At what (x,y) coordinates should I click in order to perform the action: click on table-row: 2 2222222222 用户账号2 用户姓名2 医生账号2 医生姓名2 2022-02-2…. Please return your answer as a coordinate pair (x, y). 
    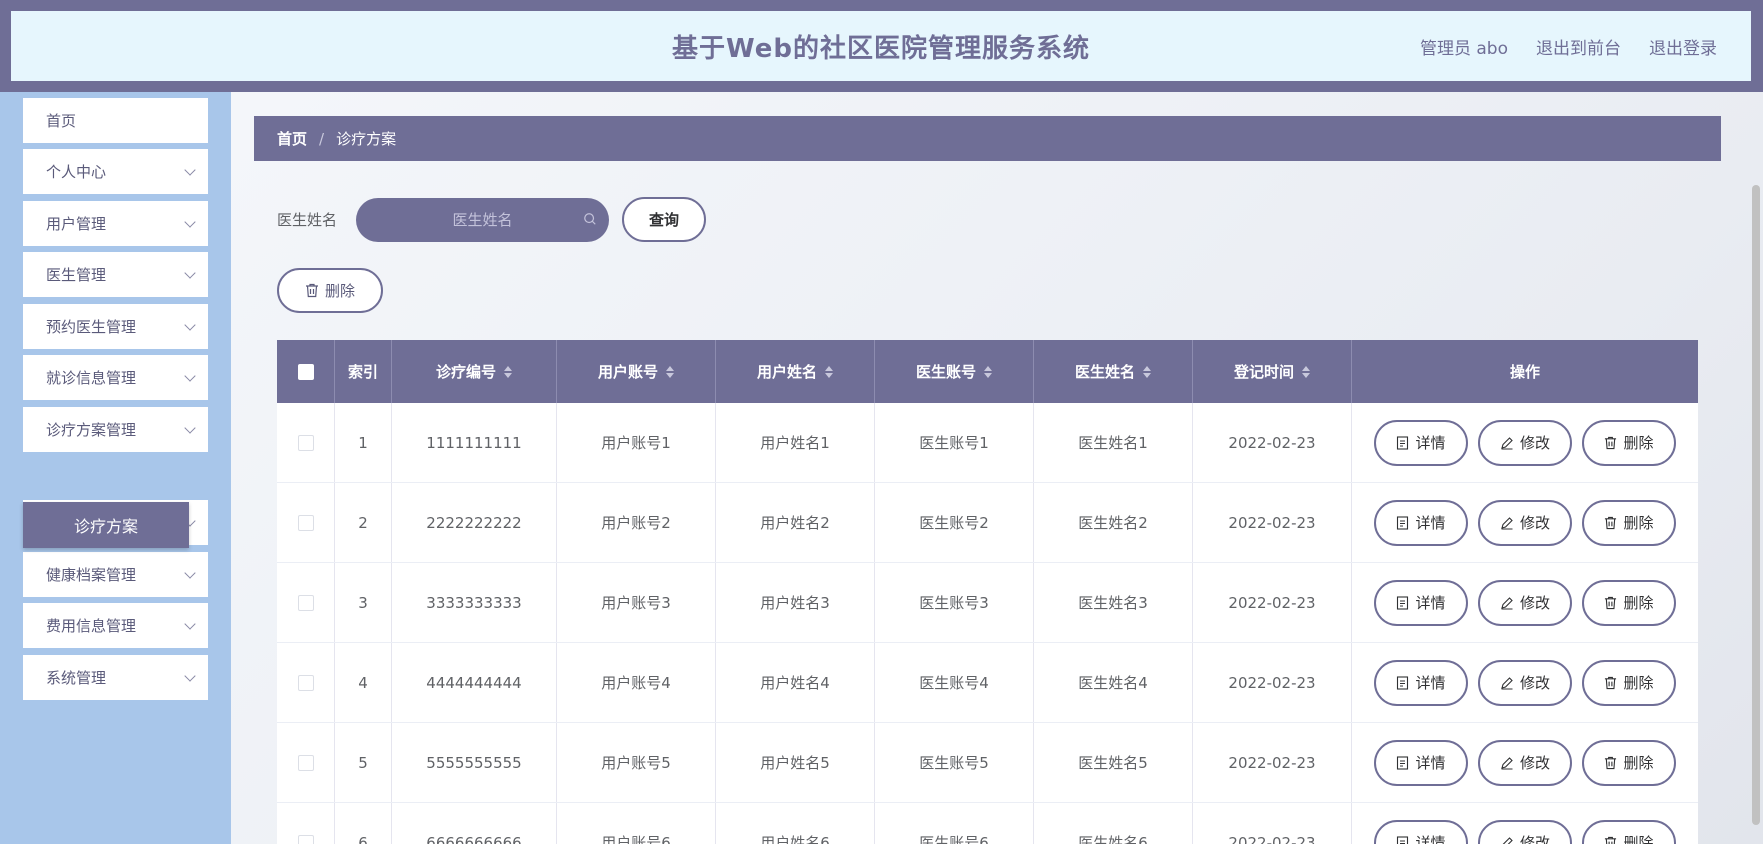
    Looking at the image, I should click on (987, 523).